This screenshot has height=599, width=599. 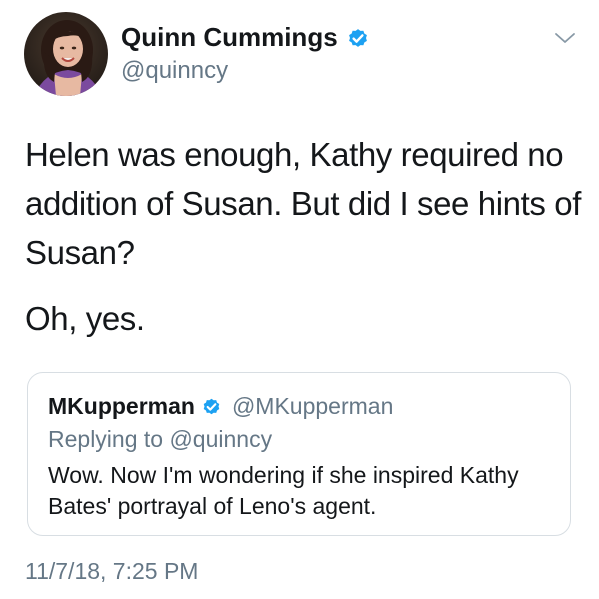 I want to click on quoted-author-name: MKupperman, so click(x=121, y=406).